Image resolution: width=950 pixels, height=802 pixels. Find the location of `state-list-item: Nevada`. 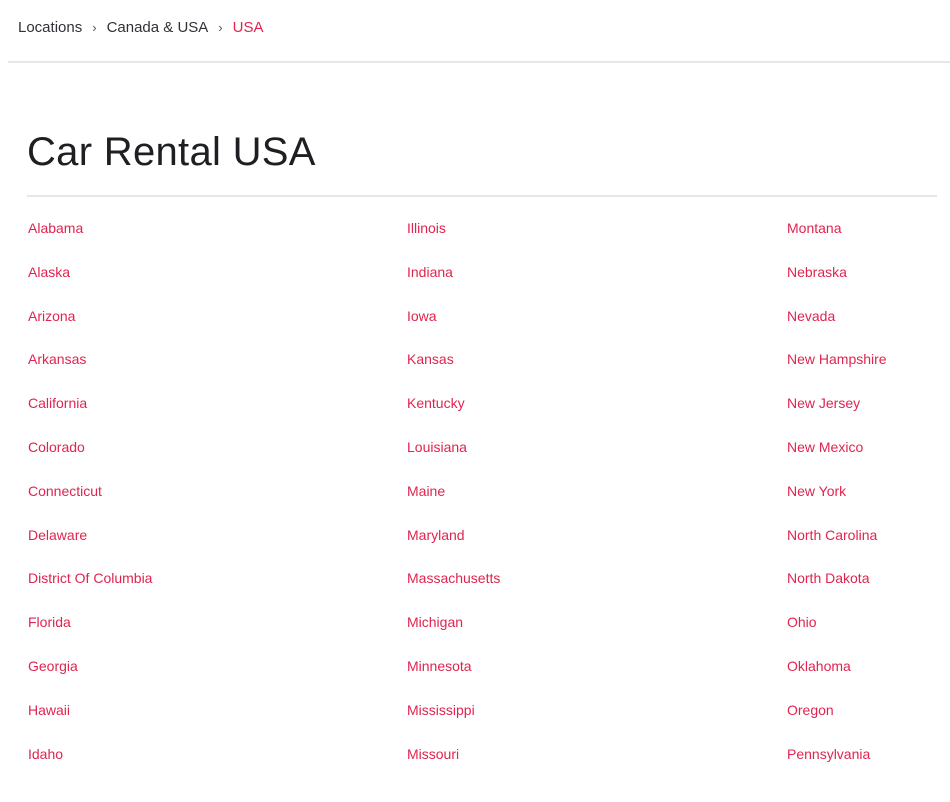

state-list-item: Nevada is located at coordinates (837, 328).